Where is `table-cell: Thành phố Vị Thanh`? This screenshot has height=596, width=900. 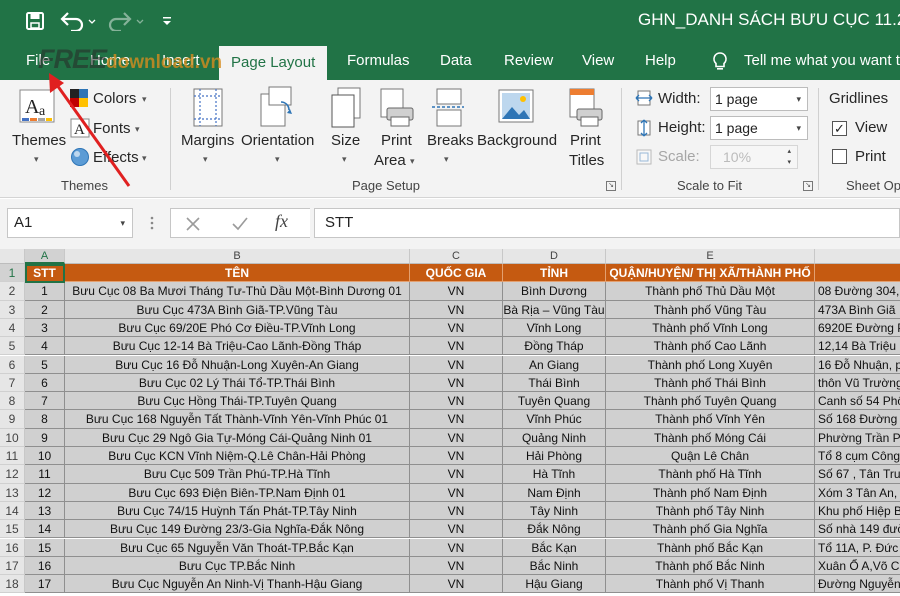
table-cell: Thành phố Vị Thanh is located at coordinates (710, 584).